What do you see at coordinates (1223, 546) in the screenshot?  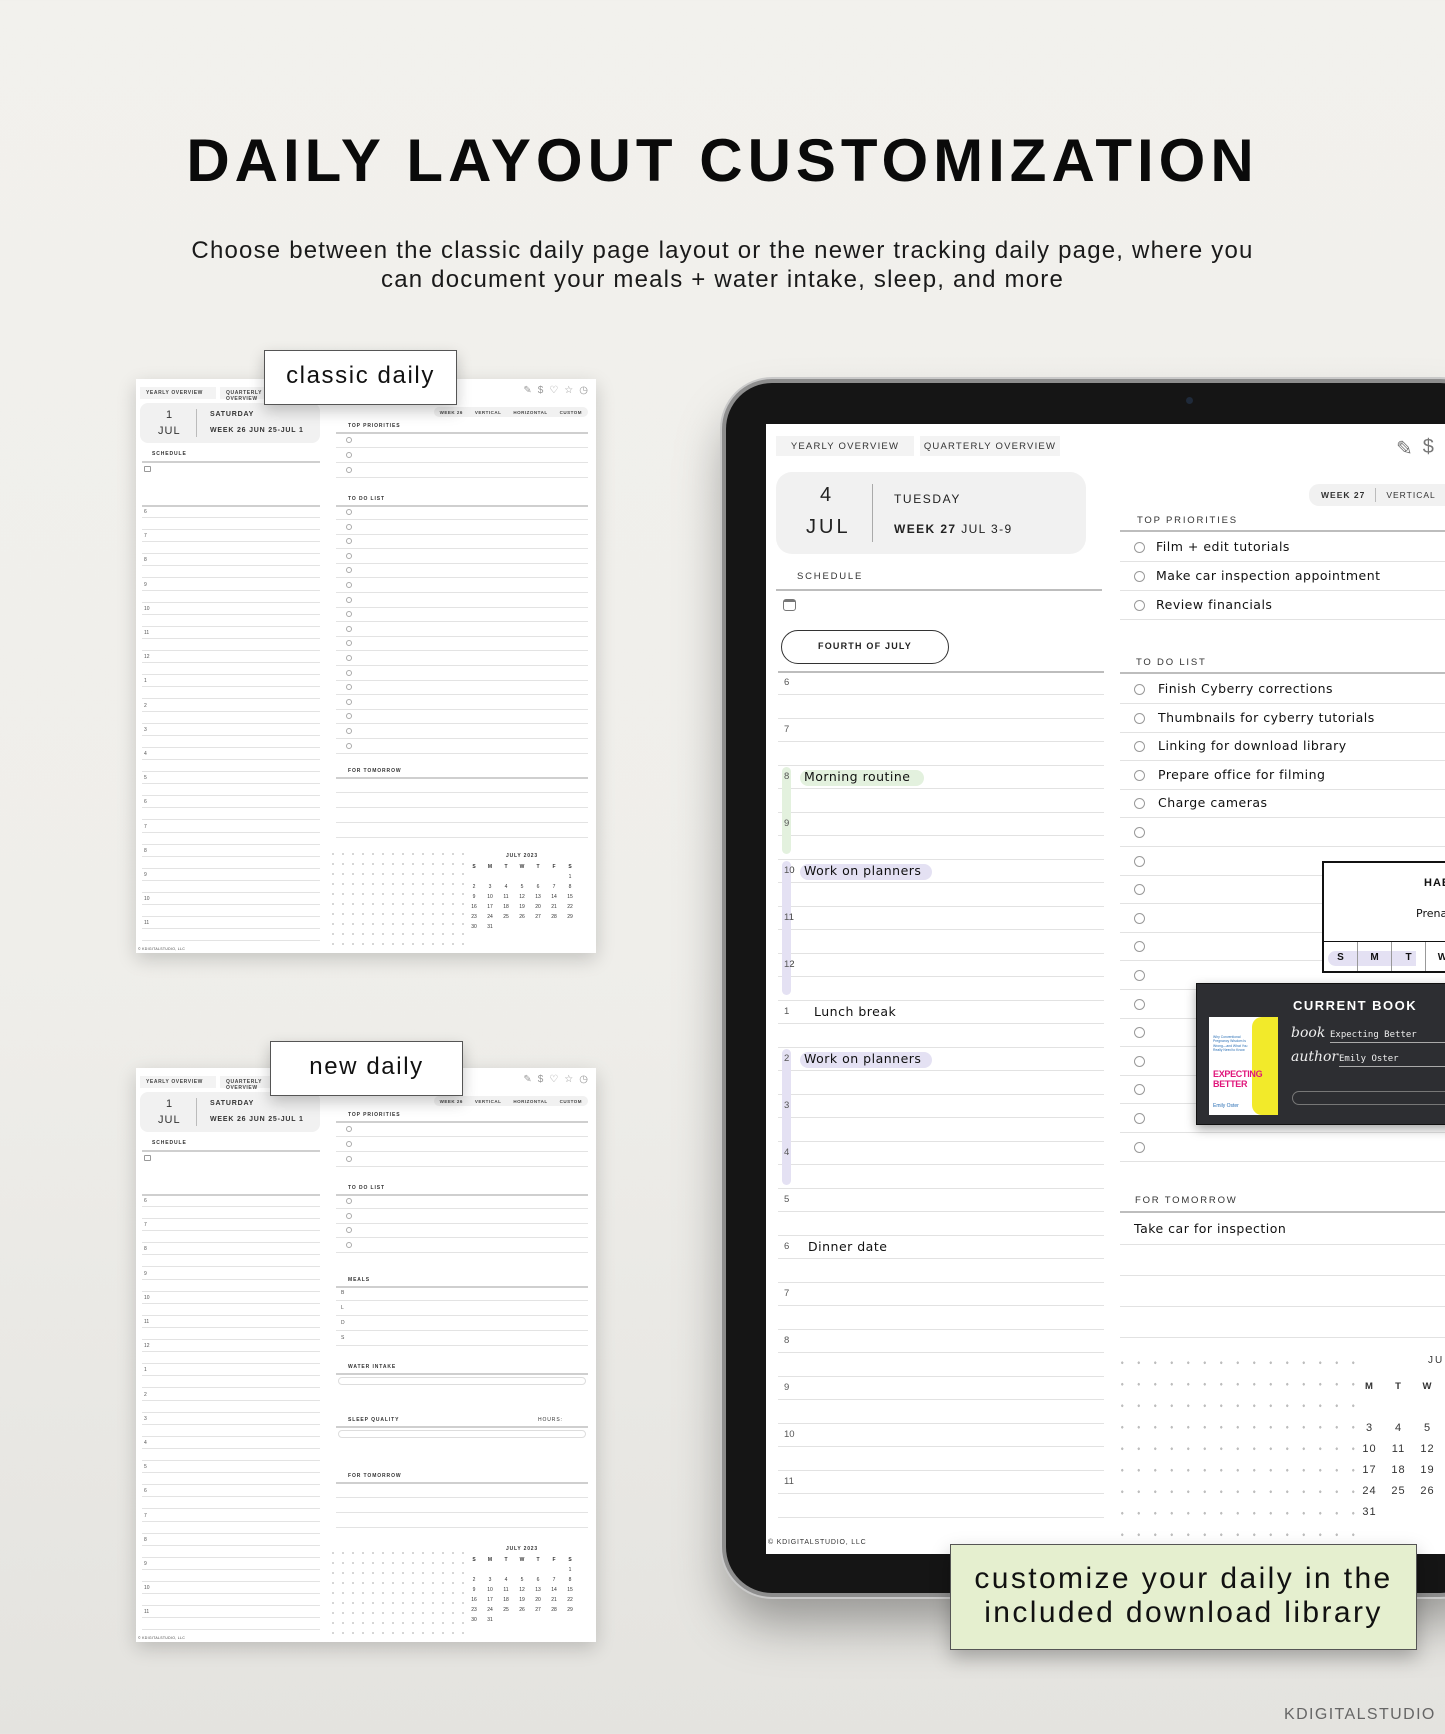 I see `priority-item: Film + edit tutorials` at bounding box center [1223, 546].